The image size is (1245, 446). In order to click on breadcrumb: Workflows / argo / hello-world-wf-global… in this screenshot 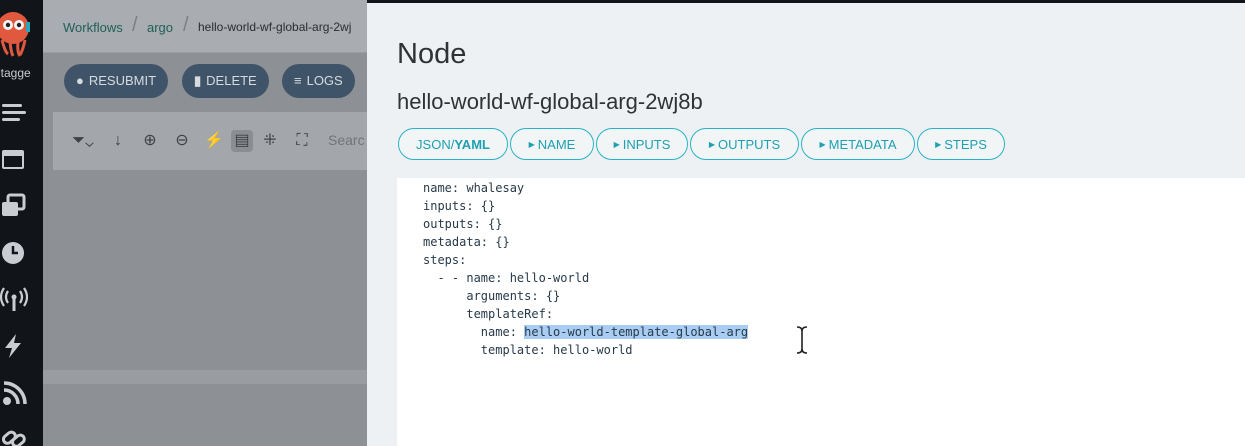, I will do `click(208, 26)`.